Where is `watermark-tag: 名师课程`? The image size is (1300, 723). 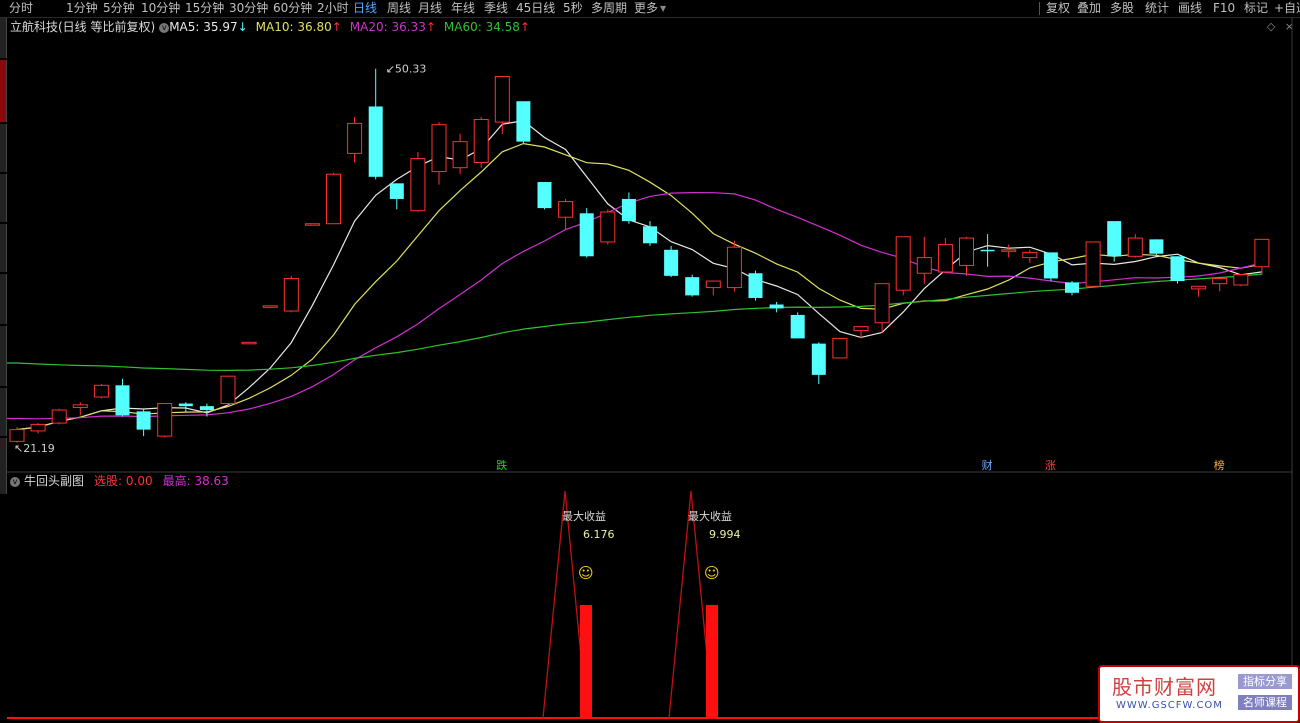 watermark-tag: 名师课程 is located at coordinates (1265, 702).